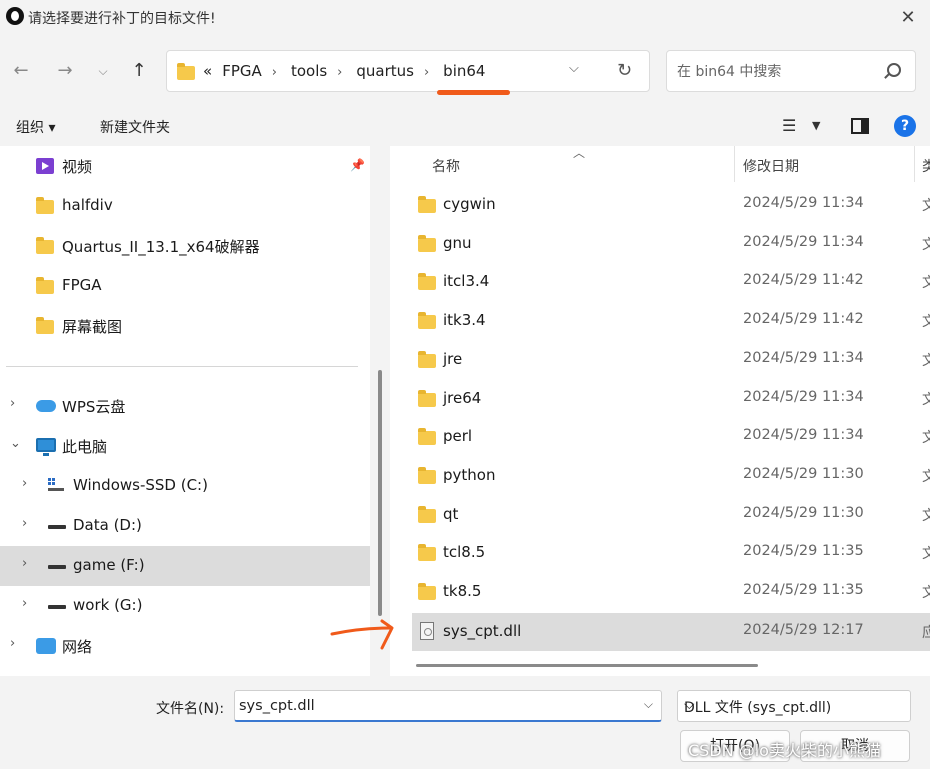  Describe the element at coordinates (185, 446) in the screenshot. I see `sidebar-item-this-pc: ⌄ 此电脑` at that location.